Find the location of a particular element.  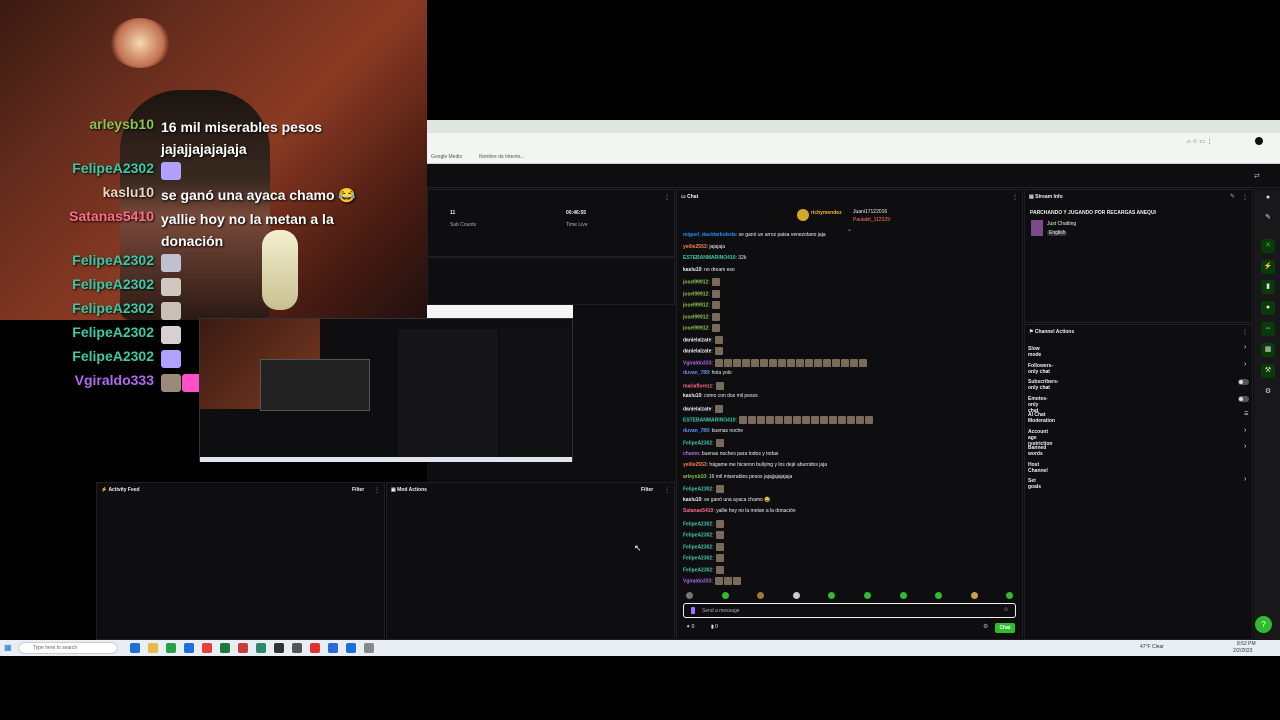

clock-date: 2/2/2023 is located at coordinates (1242, 651).